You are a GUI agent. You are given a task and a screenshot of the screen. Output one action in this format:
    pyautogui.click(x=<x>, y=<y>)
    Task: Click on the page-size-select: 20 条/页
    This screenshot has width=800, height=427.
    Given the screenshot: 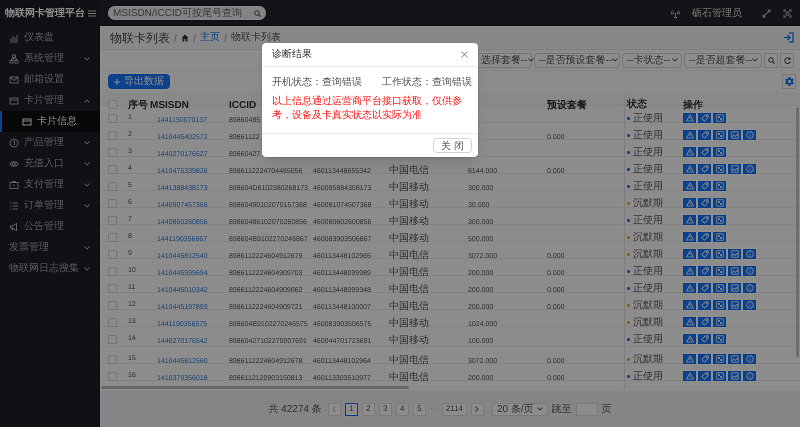 What is the action you would take?
    pyautogui.click(x=520, y=409)
    